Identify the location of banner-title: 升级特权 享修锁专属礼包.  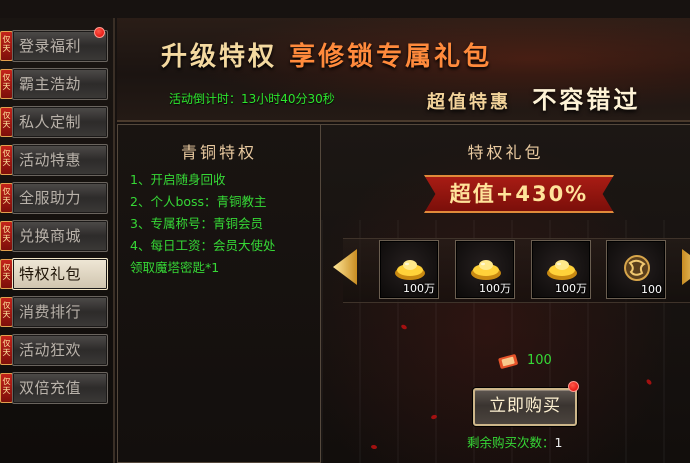
(326, 54).